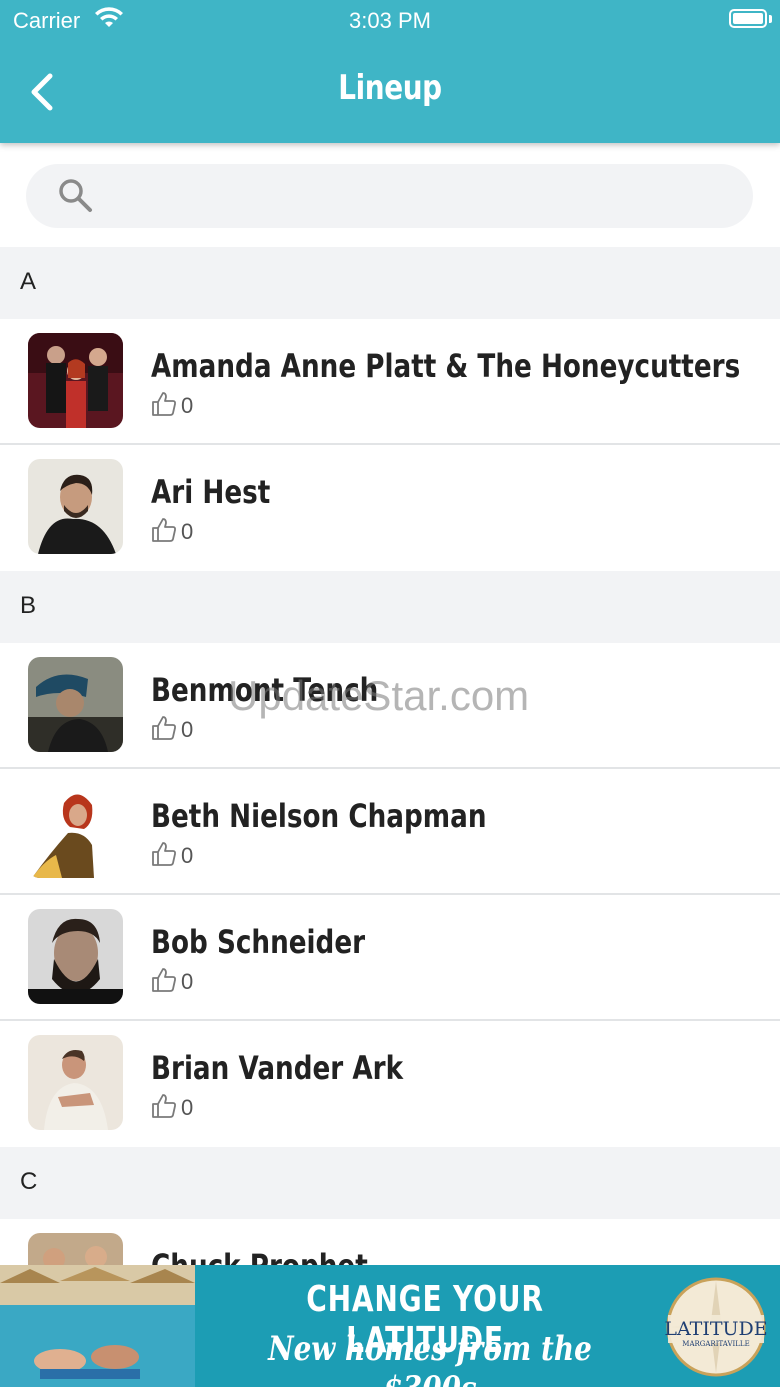 This screenshot has height=1387, width=780. What do you see at coordinates (770, 19) in the screenshot?
I see `battery-tip` at bounding box center [770, 19].